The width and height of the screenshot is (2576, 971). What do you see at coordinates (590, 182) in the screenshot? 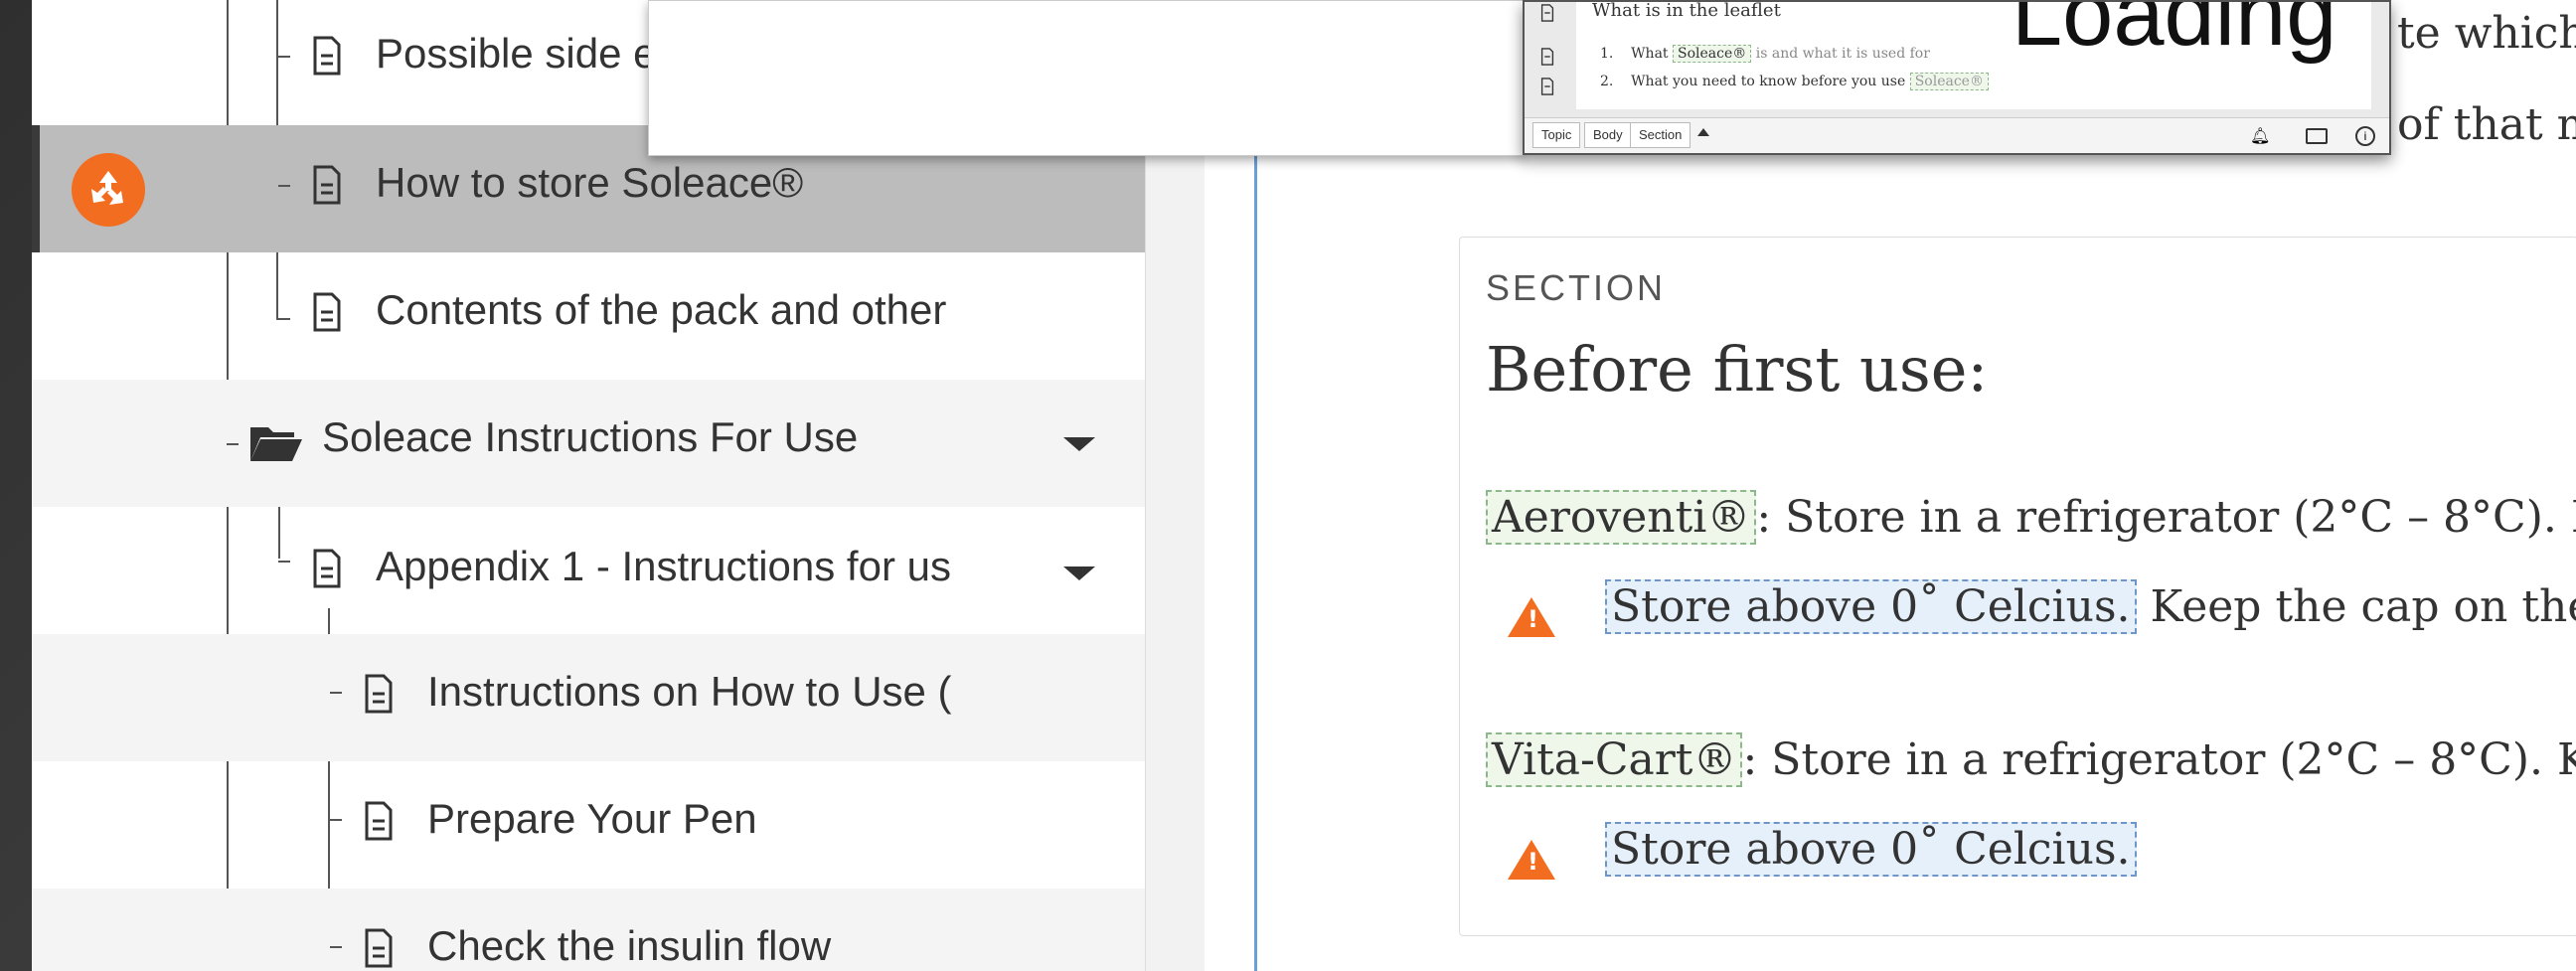
I see `tree-item-label: How to store Soleace®` at bounding box center [590, 182].